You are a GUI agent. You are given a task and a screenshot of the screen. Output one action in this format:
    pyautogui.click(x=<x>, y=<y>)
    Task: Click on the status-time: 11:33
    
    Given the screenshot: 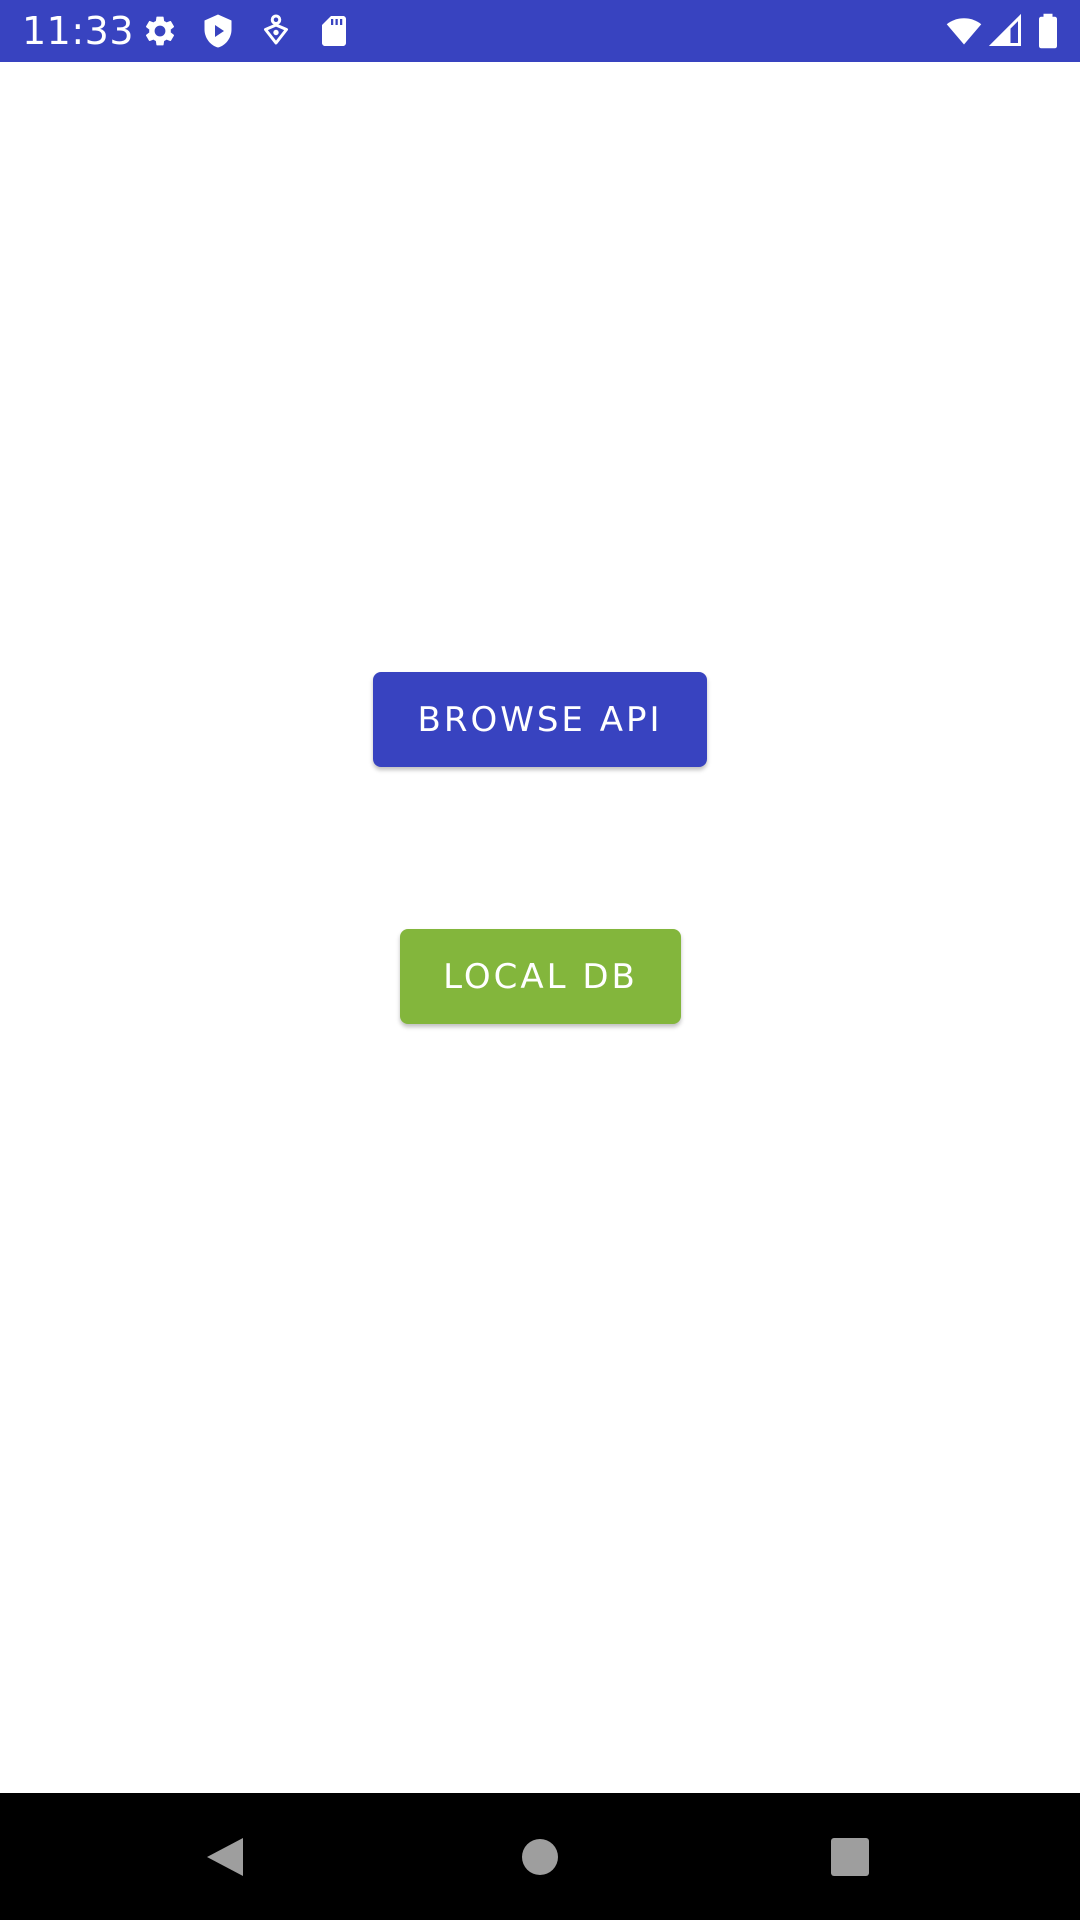 What is the action you would take?
    pyautogui.click(x=78, y=31)
    